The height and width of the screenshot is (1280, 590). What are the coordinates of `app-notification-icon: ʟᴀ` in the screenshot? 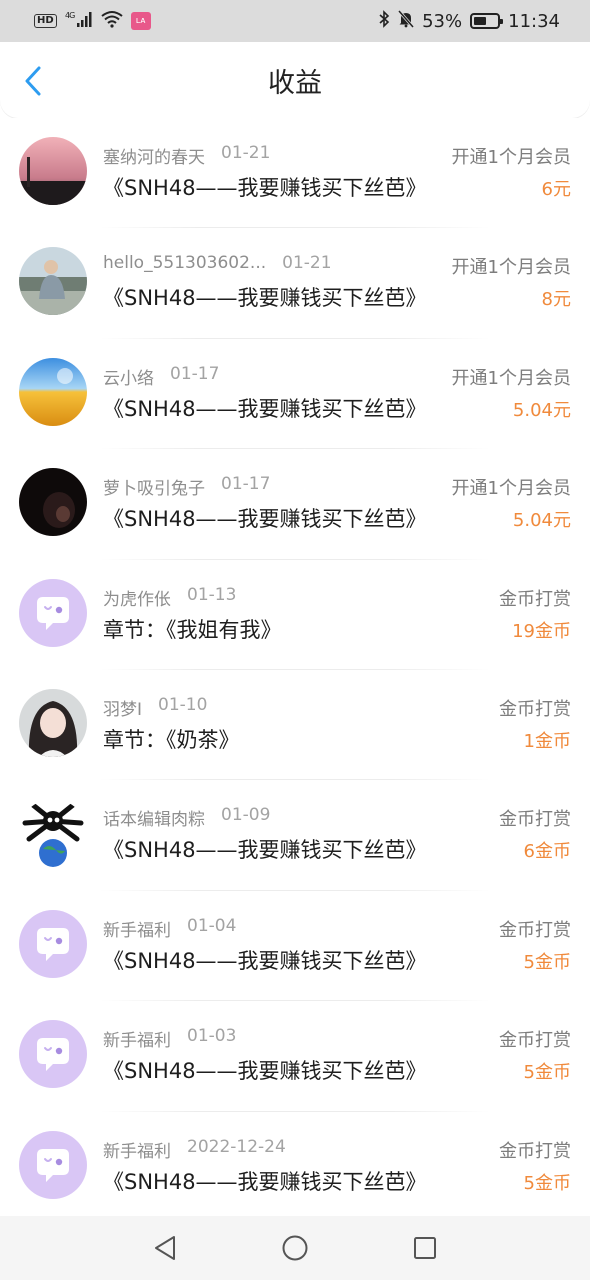 It's located at (140, 21).